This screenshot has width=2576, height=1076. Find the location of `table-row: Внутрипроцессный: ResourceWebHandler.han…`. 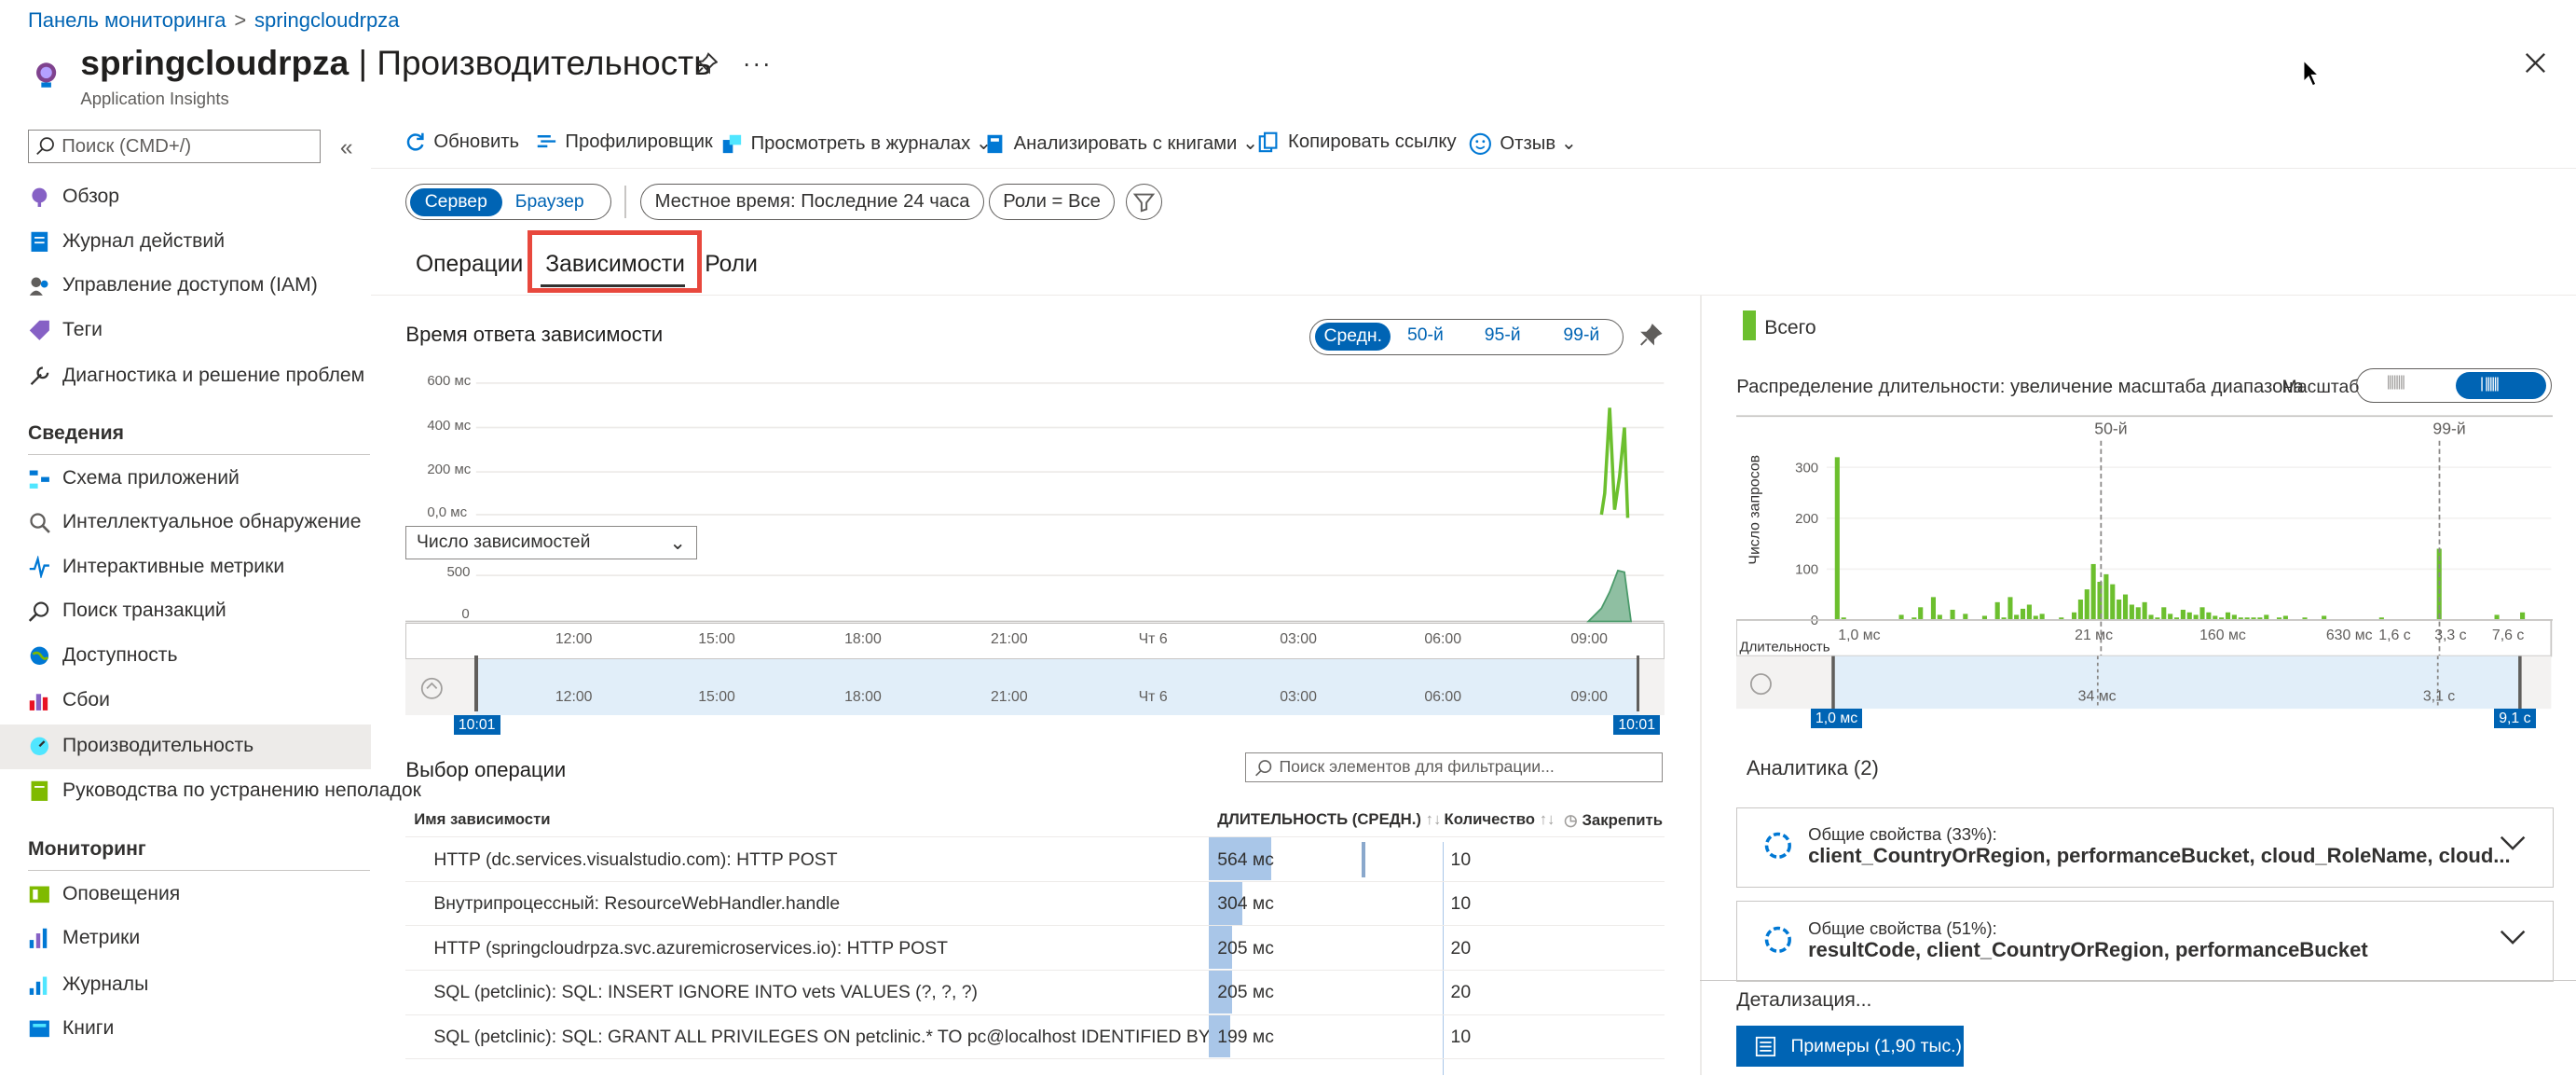

table-row: Внутрипроцессный: ResourceWebHandler.han… is located at coordinates (1035, 903).